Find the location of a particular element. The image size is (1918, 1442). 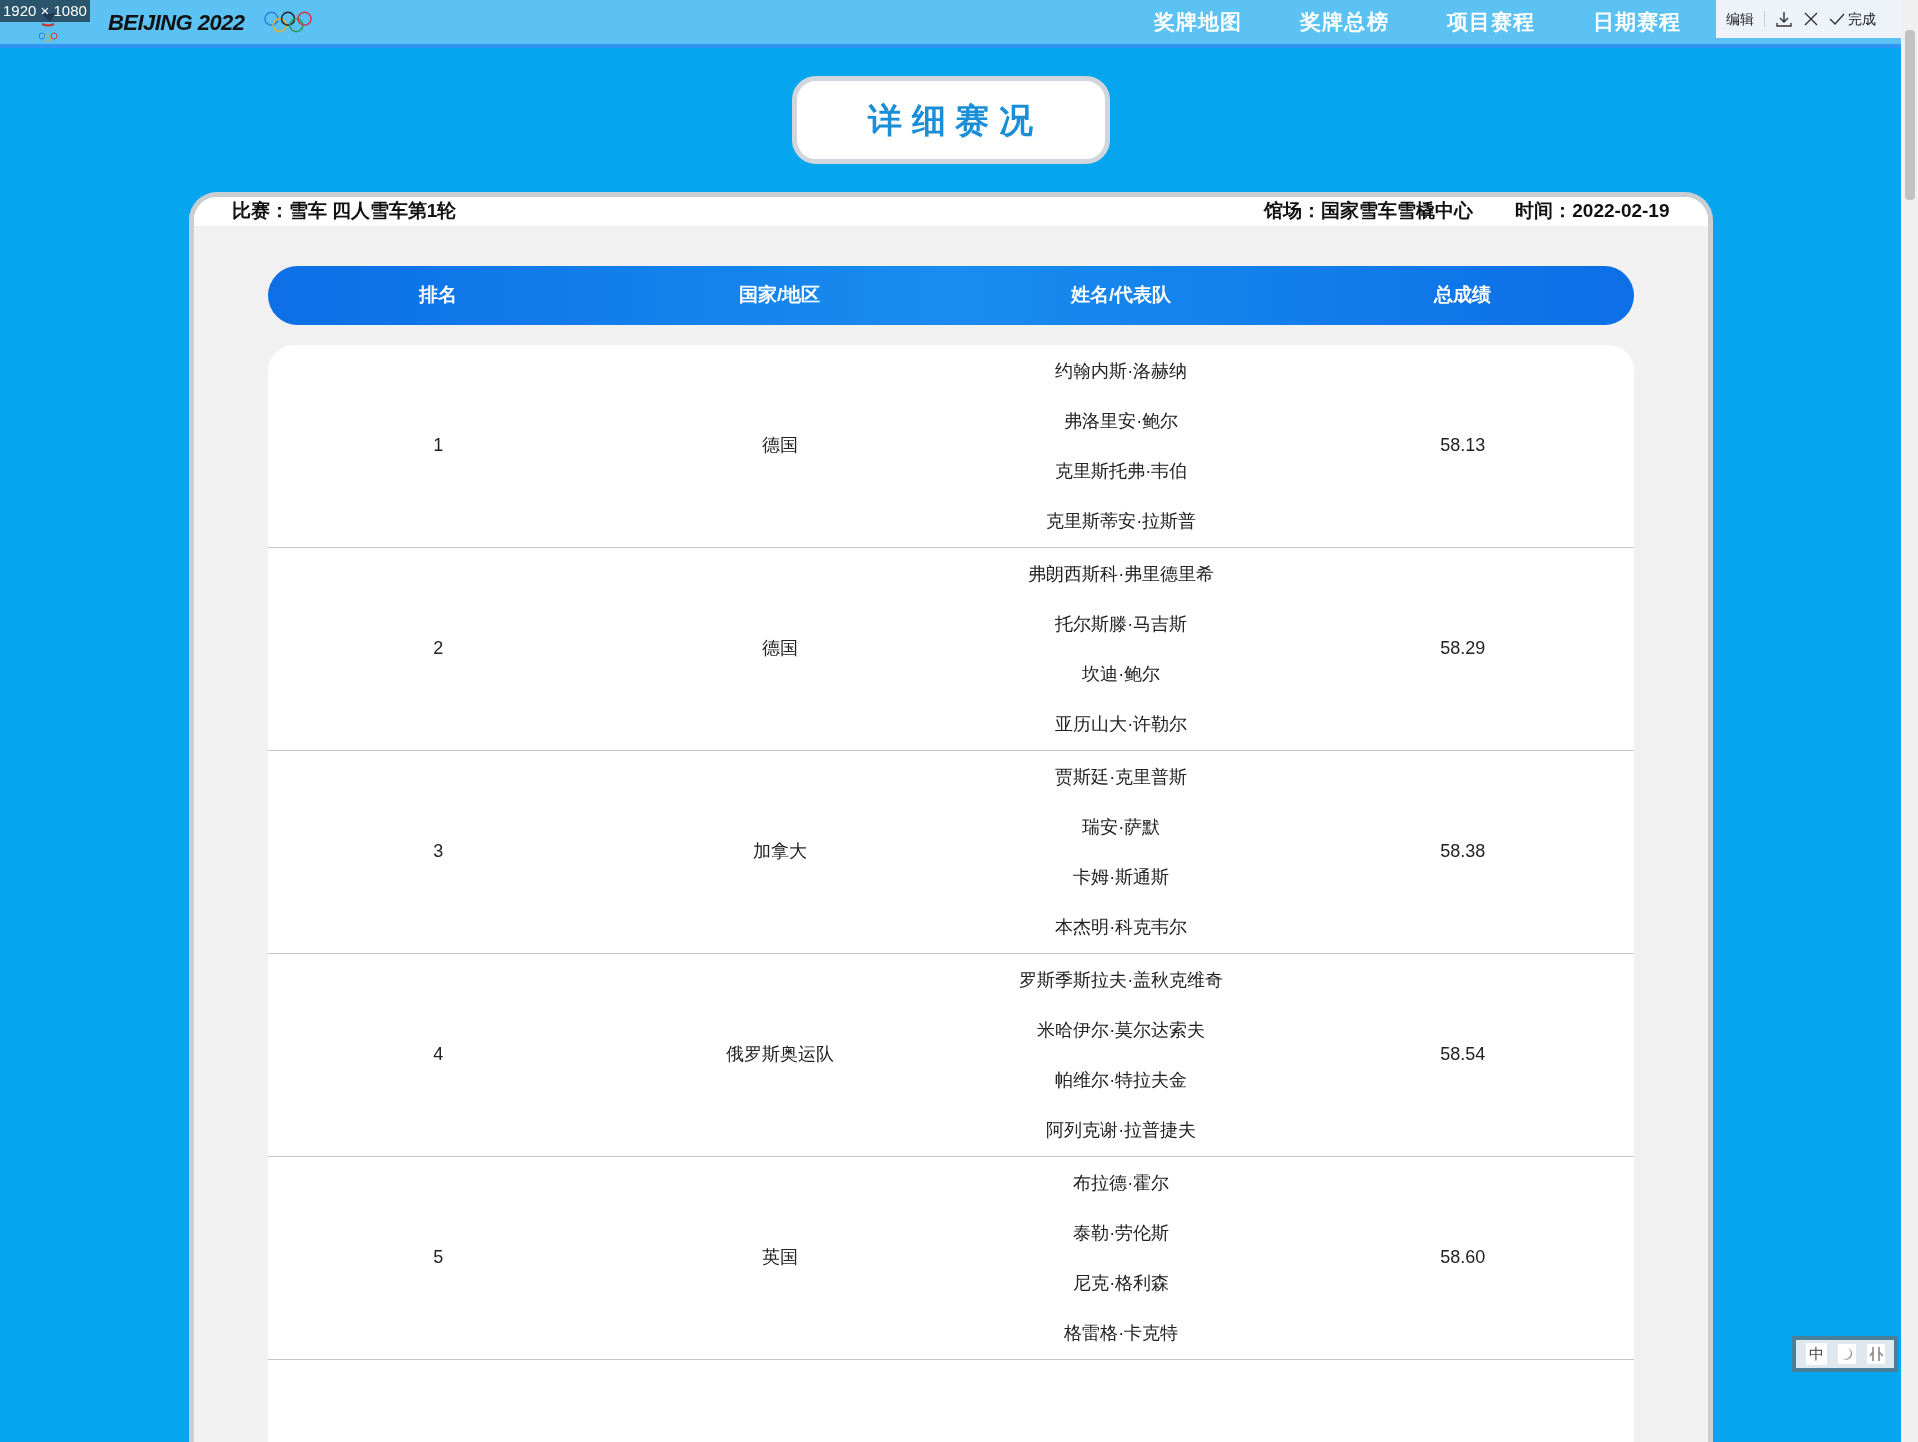

event-label: 比赛：雪车 四人雪车第1轮 is located at coordinates (344, 211).